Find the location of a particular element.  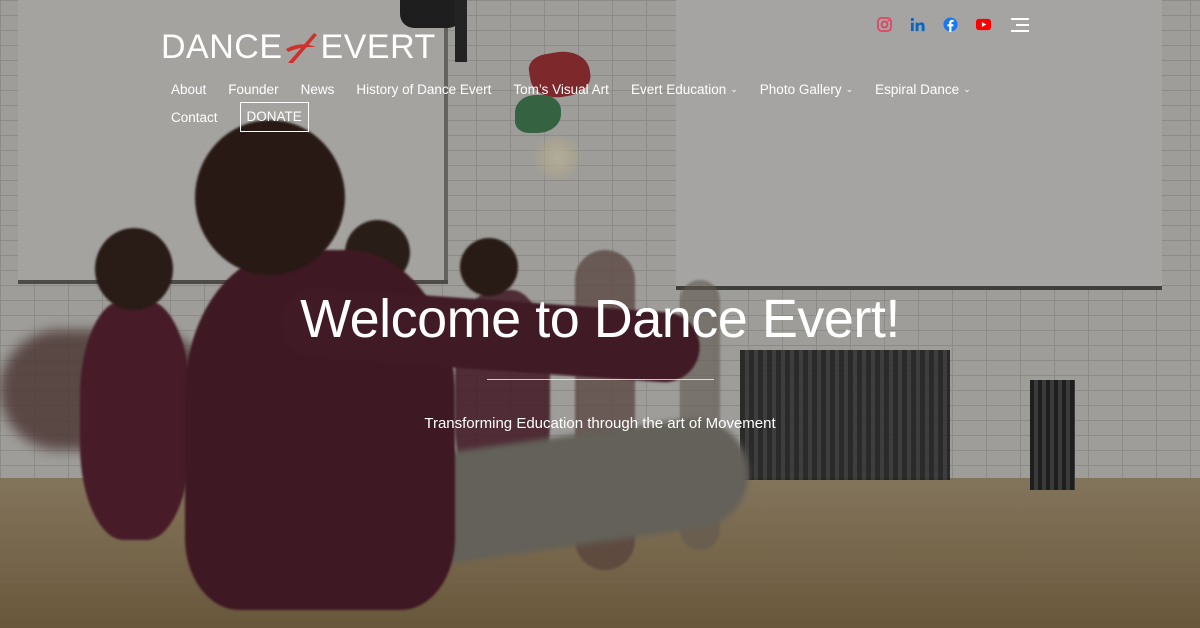

youtube-icon is located at coordinates (983, 24).